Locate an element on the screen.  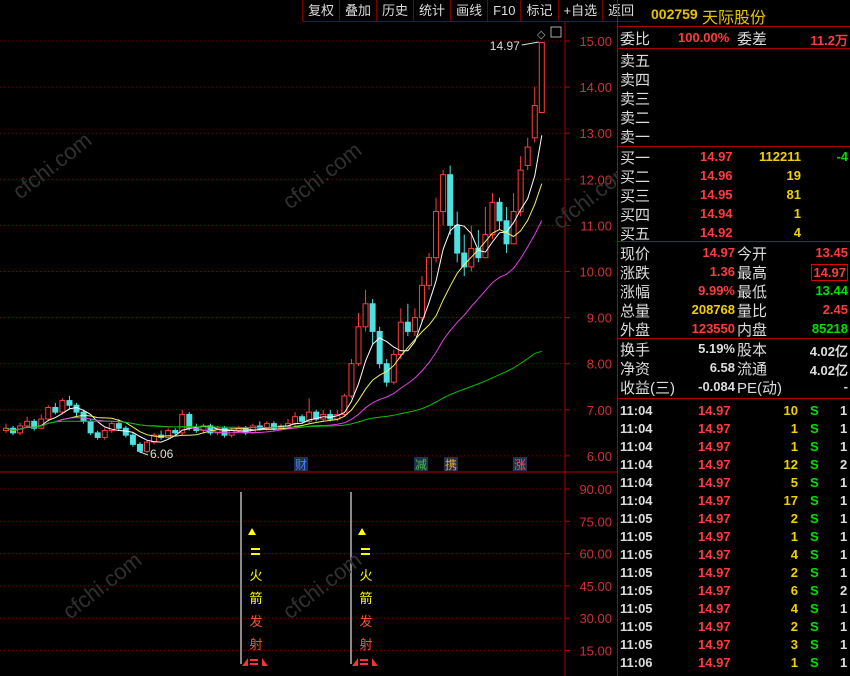
tick-row: 11:05 14.97 2 S 1 is located at coordinates (734, 519).